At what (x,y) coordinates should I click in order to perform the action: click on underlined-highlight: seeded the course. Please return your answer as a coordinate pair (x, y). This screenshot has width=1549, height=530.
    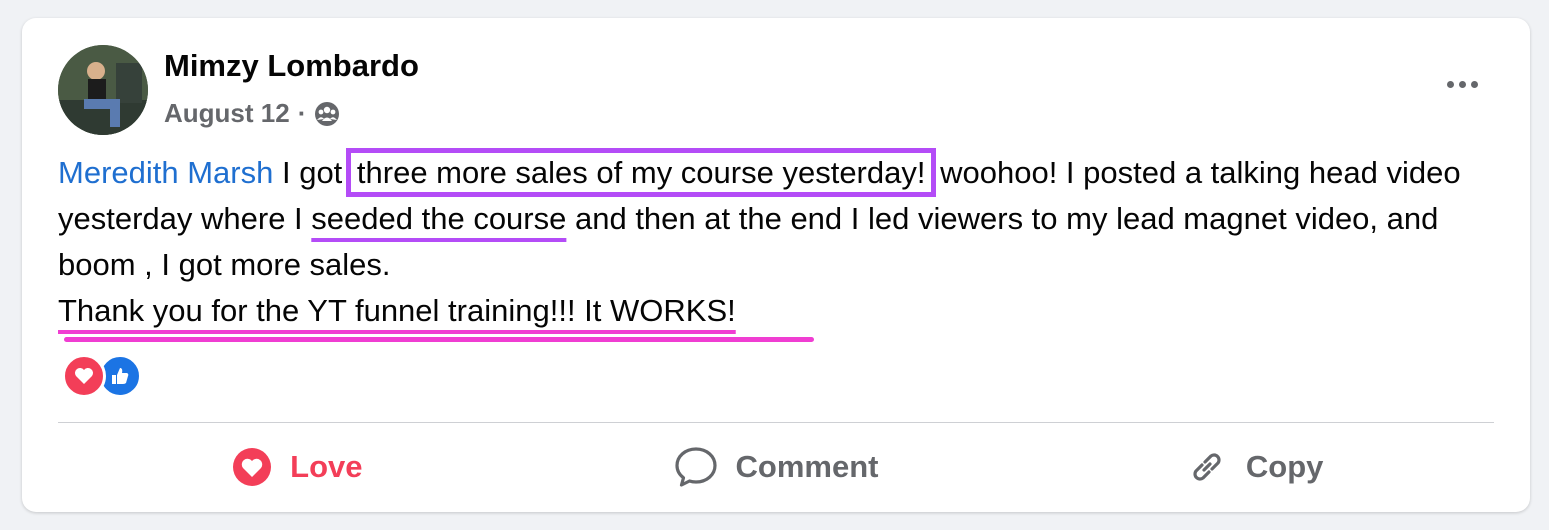
    Looking at the image, I should click on (439, 218).